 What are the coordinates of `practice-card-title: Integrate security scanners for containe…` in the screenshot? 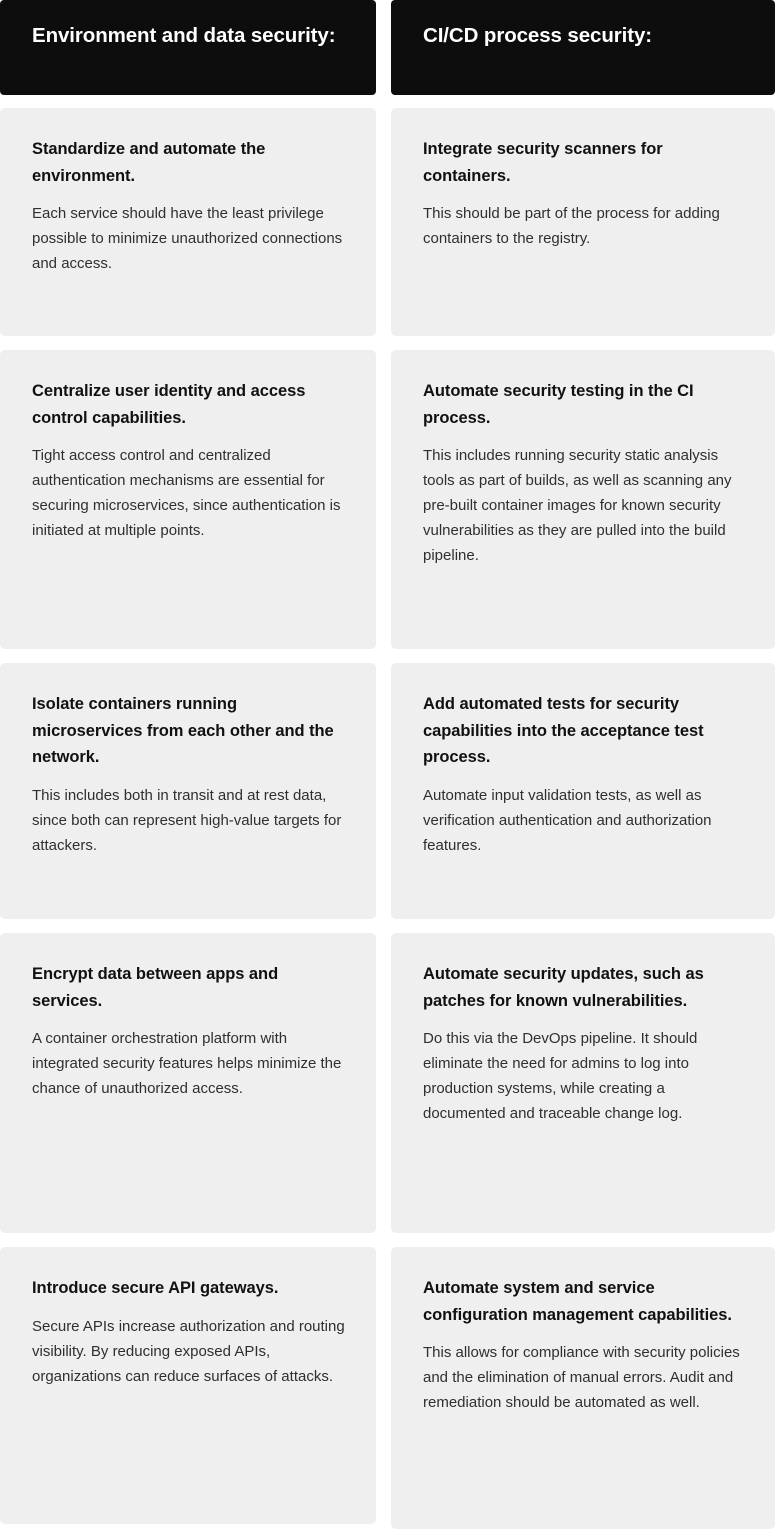 It's located at (543, 162).